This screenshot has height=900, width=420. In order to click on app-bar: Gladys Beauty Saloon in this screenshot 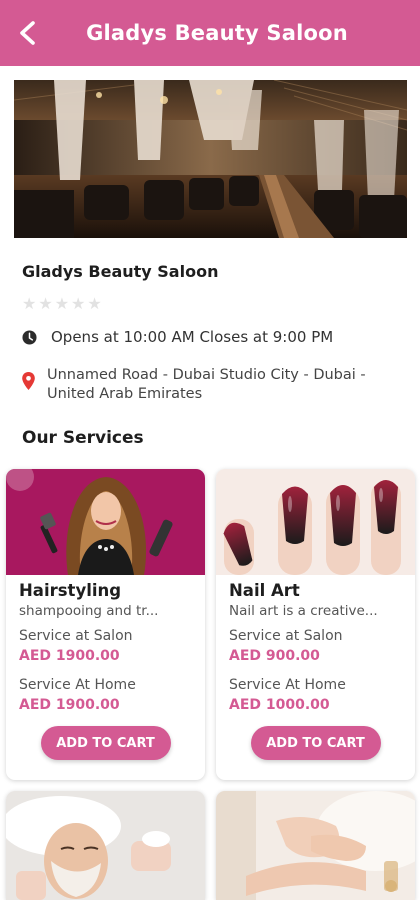, I will do `click(210, 33)`.